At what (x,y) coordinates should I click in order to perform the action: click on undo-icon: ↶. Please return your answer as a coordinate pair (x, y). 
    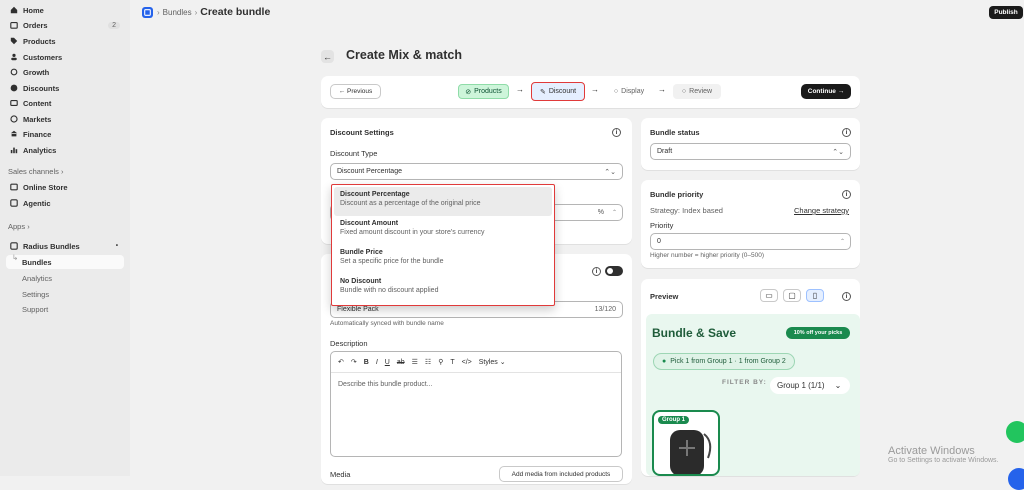
    Looking at the image, I should click on (341, 362).